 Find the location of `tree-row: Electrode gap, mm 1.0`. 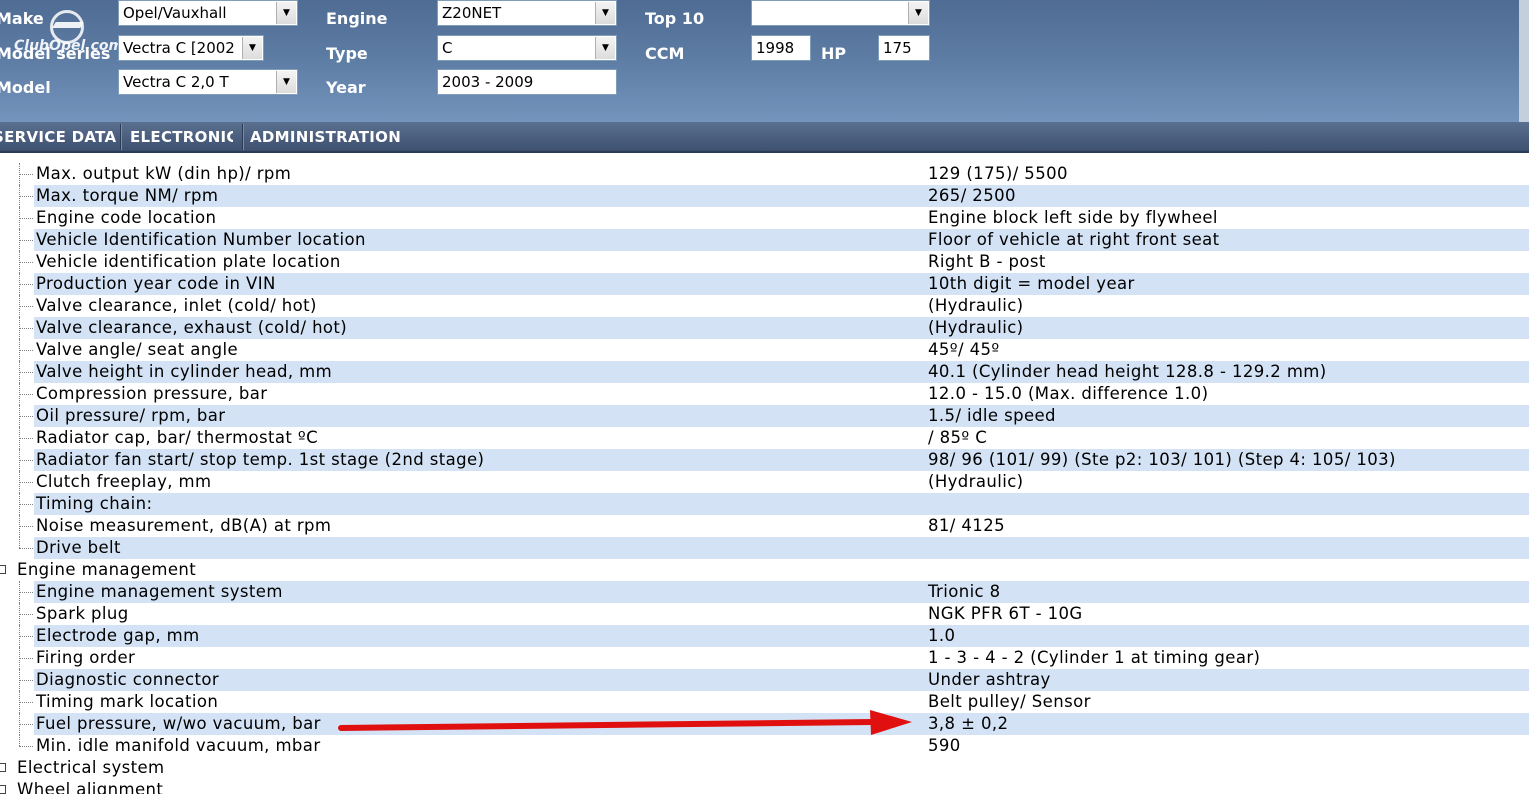

tree-row: Electrode gap, mm 1.0 is located at coordinates (764, 636).